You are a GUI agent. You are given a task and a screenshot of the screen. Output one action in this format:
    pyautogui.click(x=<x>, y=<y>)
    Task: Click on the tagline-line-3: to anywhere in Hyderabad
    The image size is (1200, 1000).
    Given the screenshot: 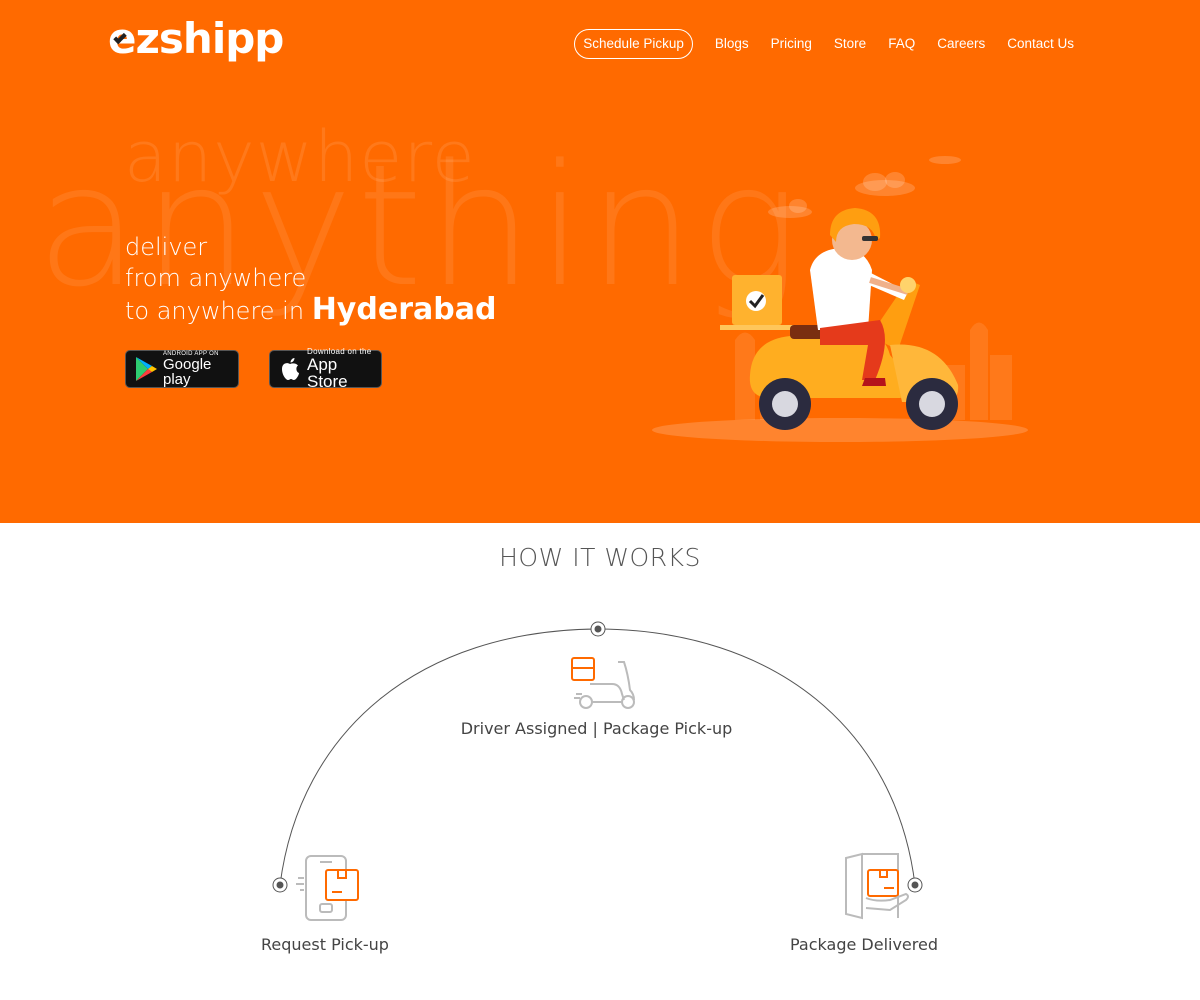 What is the action you would take?
    pyautogui.click(x=310, y=310)
    